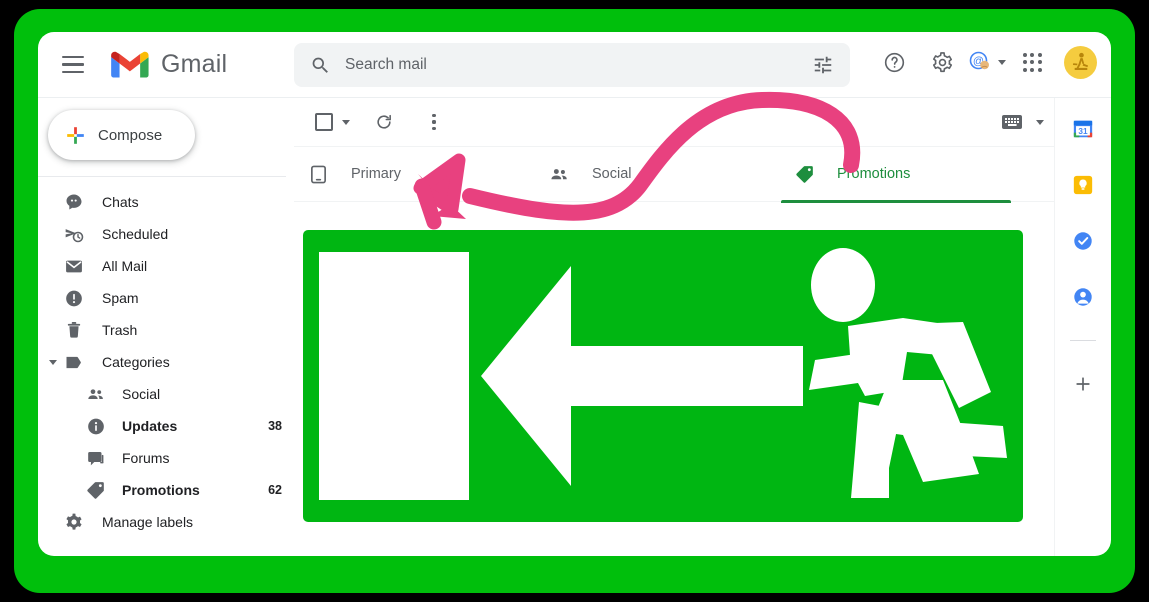 This screenshot has height=602, width=1149. Describe the element at coordinates (162, 176) in the screenshot. I see `sidebar-divider` at that location.